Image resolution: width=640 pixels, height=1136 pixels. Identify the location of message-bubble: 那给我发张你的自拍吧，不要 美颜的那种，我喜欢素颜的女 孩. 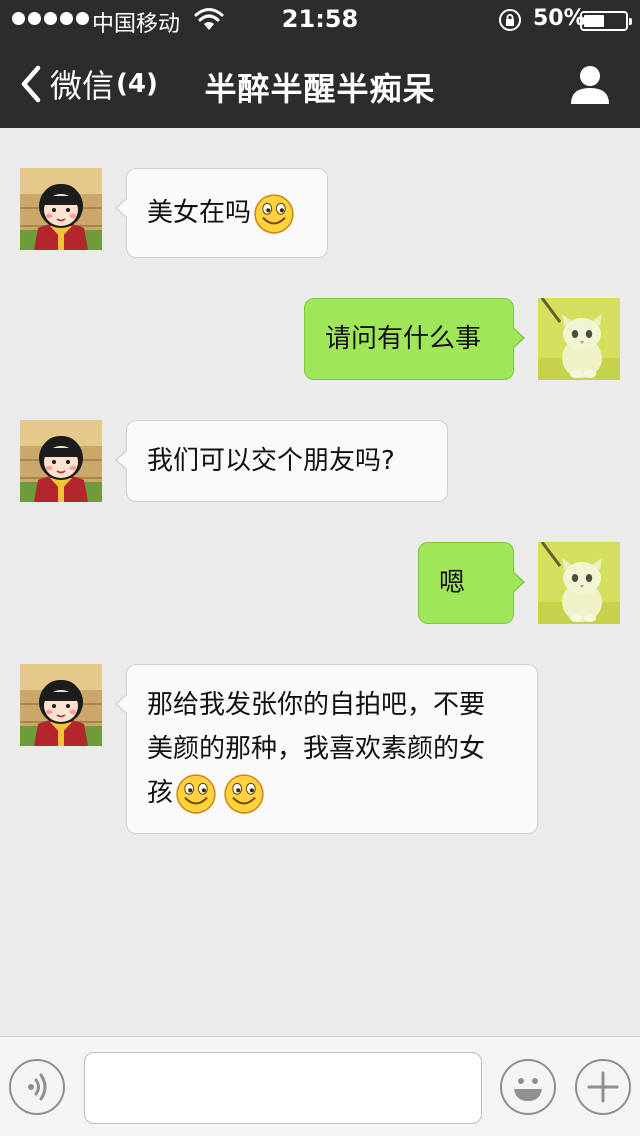
(326, 749).